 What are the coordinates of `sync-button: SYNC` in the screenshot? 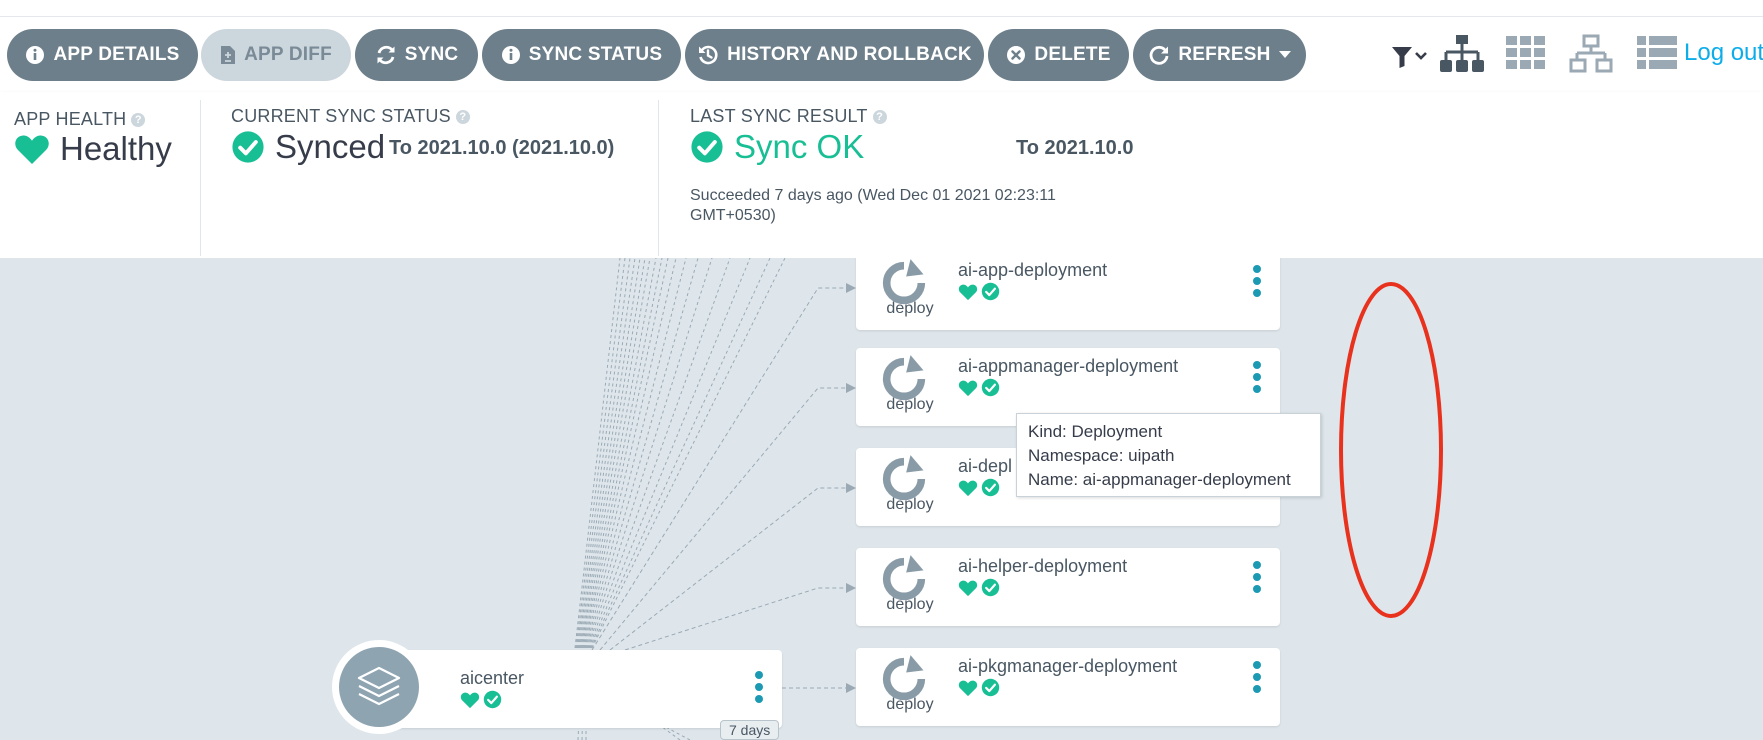 It's located at (416, 55).